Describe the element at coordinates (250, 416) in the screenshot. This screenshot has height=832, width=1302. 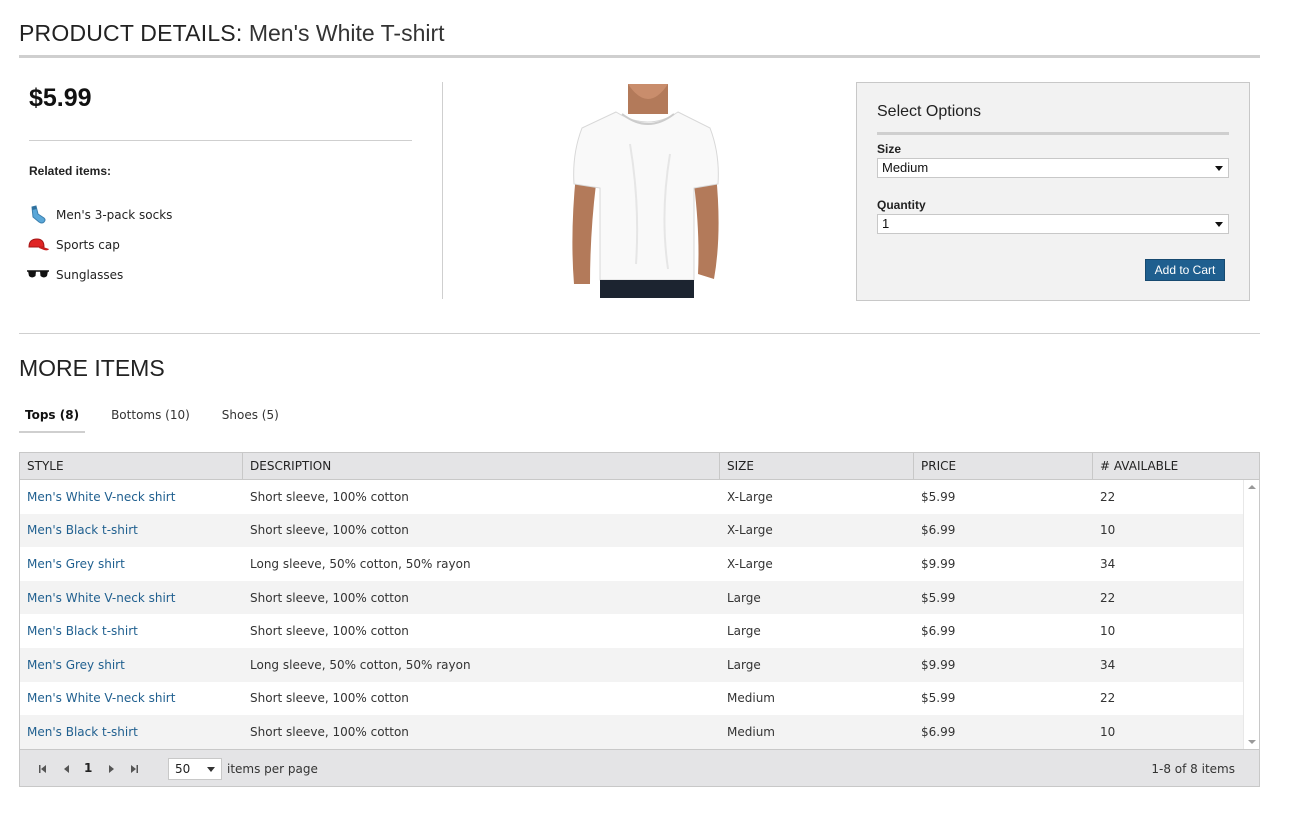
I see `tab-shoes: Shoes (5)` at that location.